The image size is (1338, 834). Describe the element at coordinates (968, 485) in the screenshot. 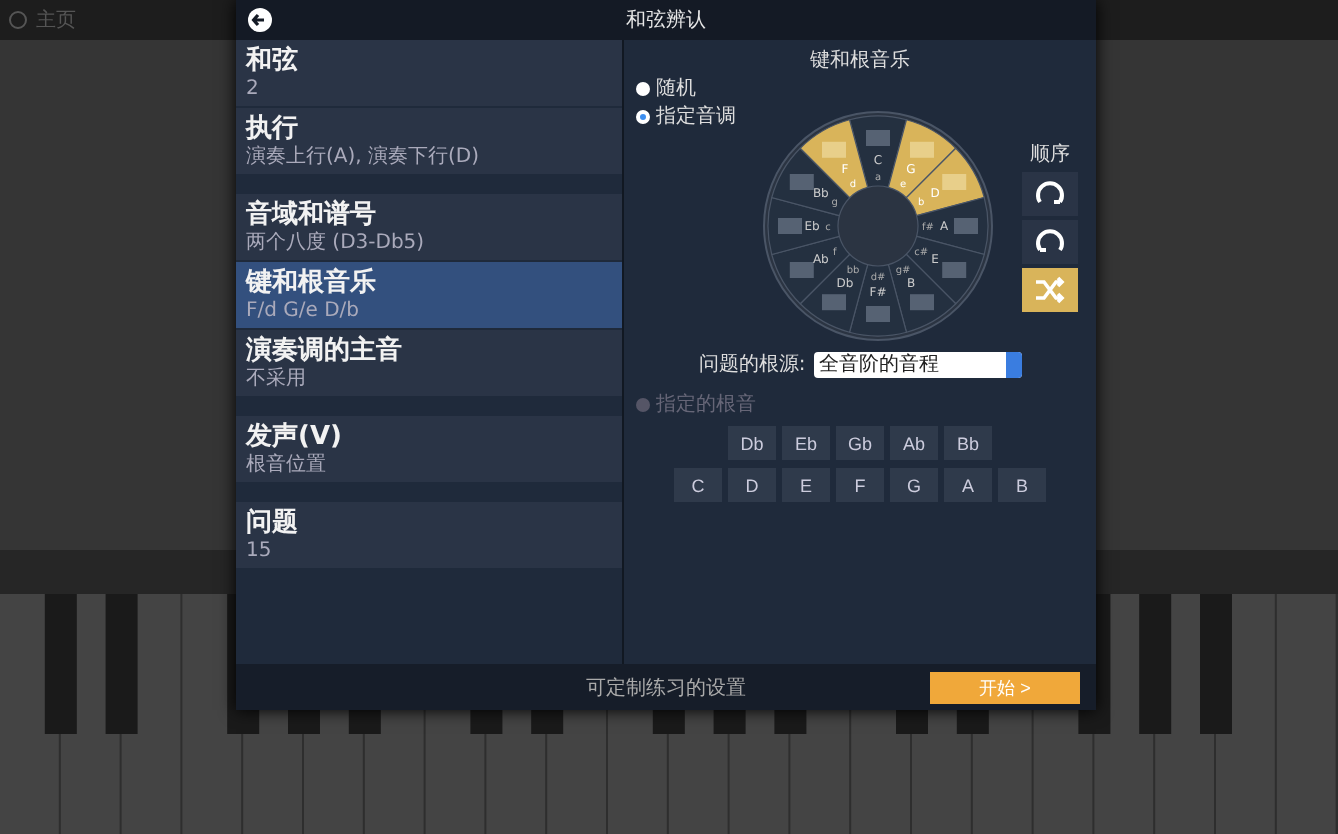

I see `note-button: A` at that location.